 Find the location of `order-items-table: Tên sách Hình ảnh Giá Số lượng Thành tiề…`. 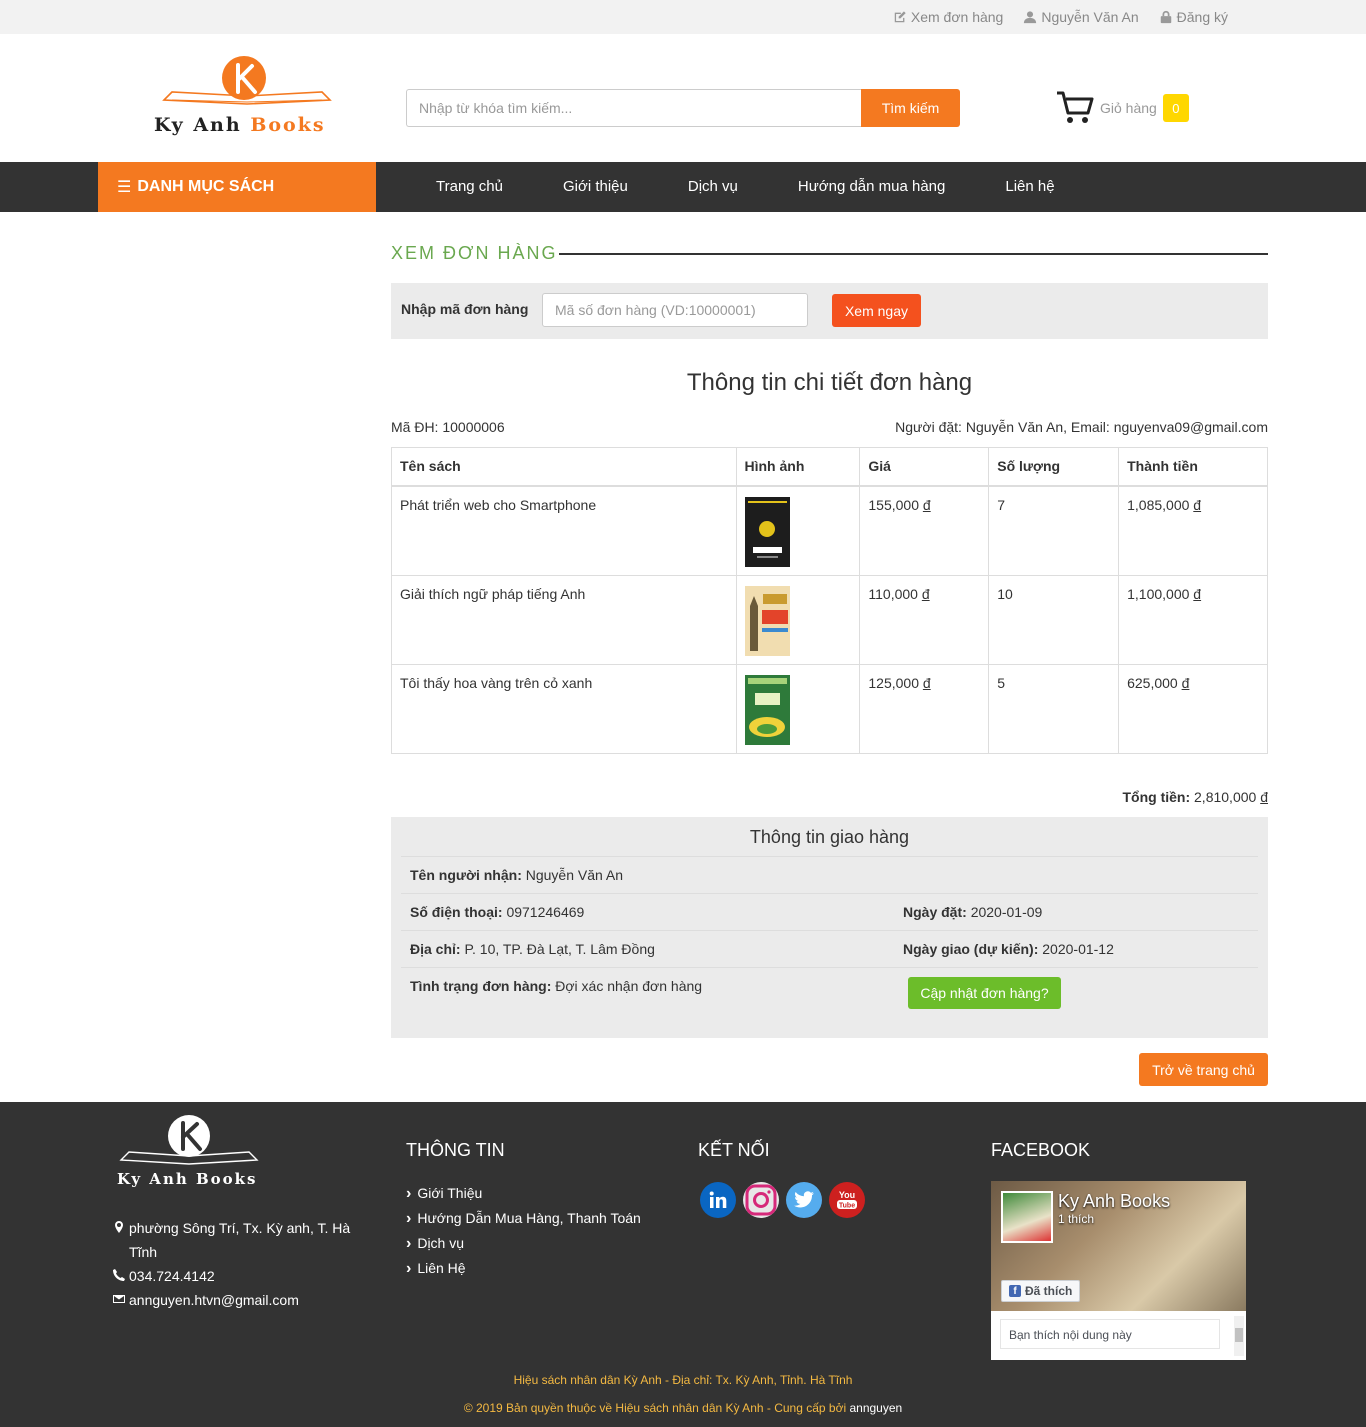

order-items-table: Tên sách Hình ảnh Giá Số lượng Thành tiề… is located at coordinates (829, 600).